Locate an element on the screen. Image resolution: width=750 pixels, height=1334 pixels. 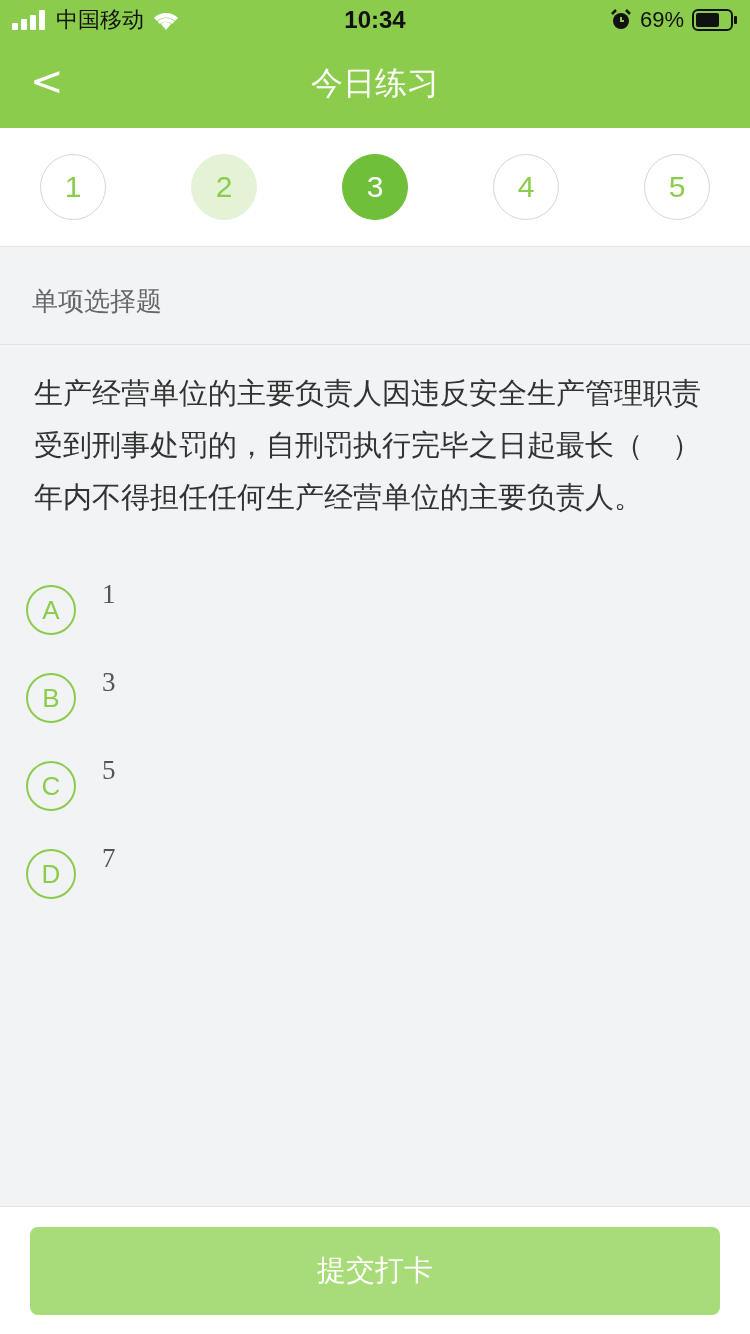
carrier-name: 中国移动 is located at coordinates (100, 20).